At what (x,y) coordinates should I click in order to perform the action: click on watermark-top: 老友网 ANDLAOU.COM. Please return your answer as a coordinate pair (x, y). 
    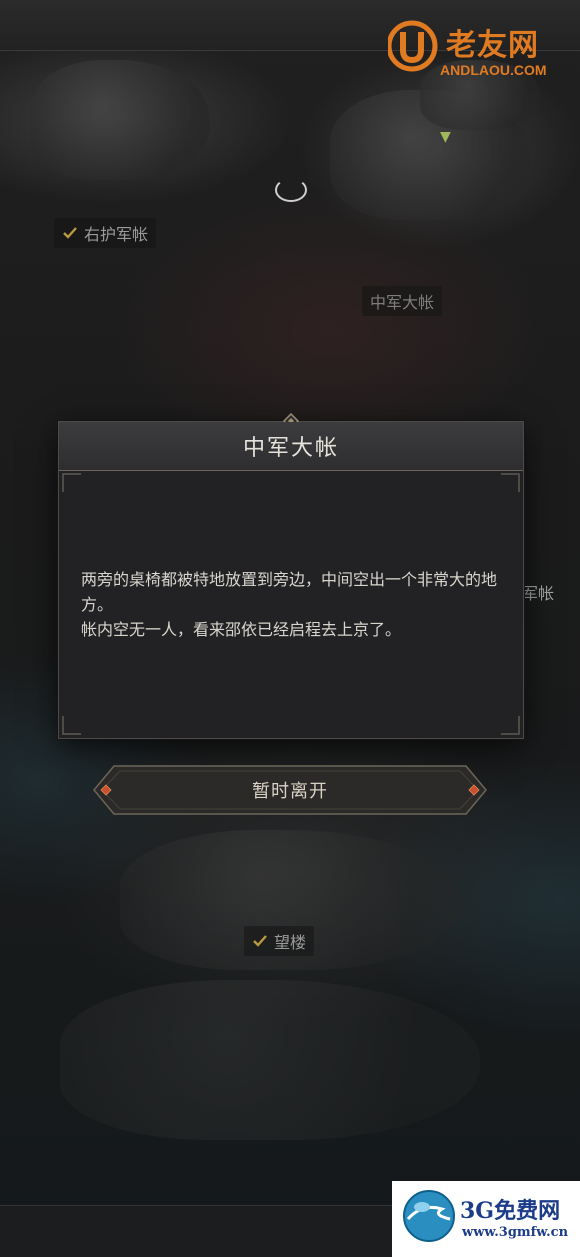
    Looking at the image, I should click on (478, 51).